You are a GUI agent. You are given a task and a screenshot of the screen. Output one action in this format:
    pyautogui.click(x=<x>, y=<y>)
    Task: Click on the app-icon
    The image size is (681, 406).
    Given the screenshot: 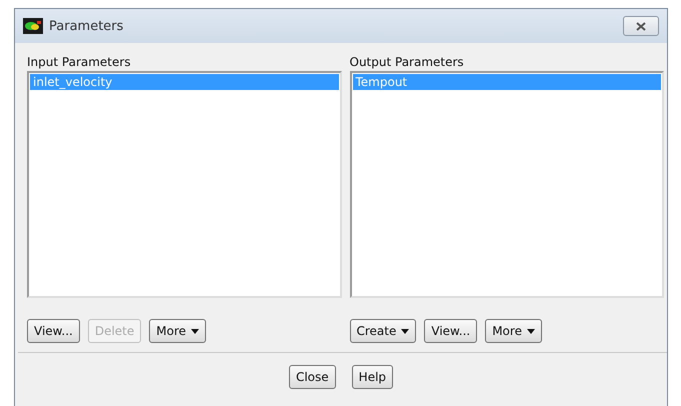 What is the action you would take?
    pyautogui.click(x=33, y=26)
    